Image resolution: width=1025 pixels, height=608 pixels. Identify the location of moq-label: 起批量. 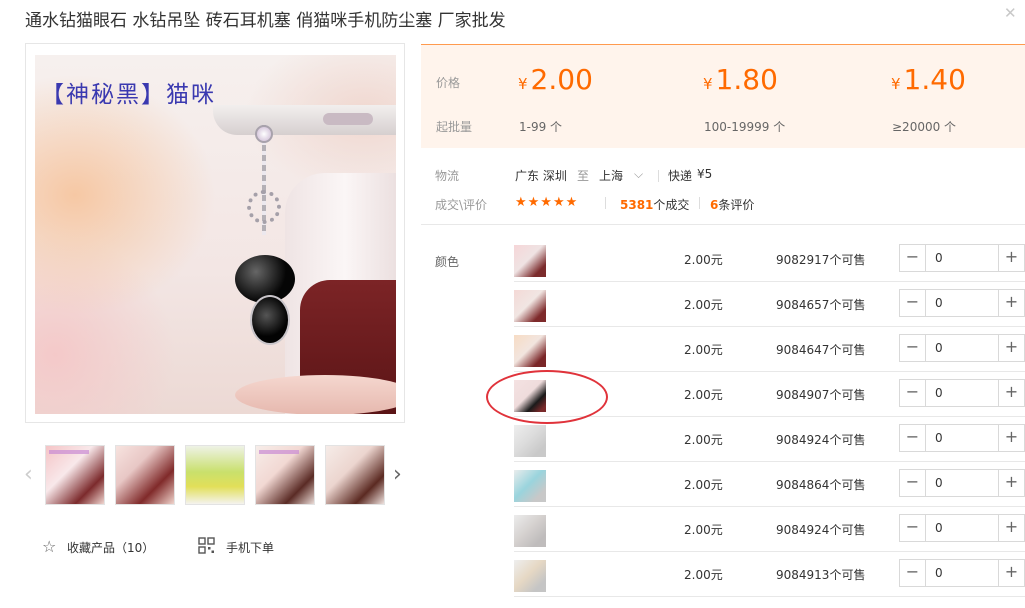
(454, 127).